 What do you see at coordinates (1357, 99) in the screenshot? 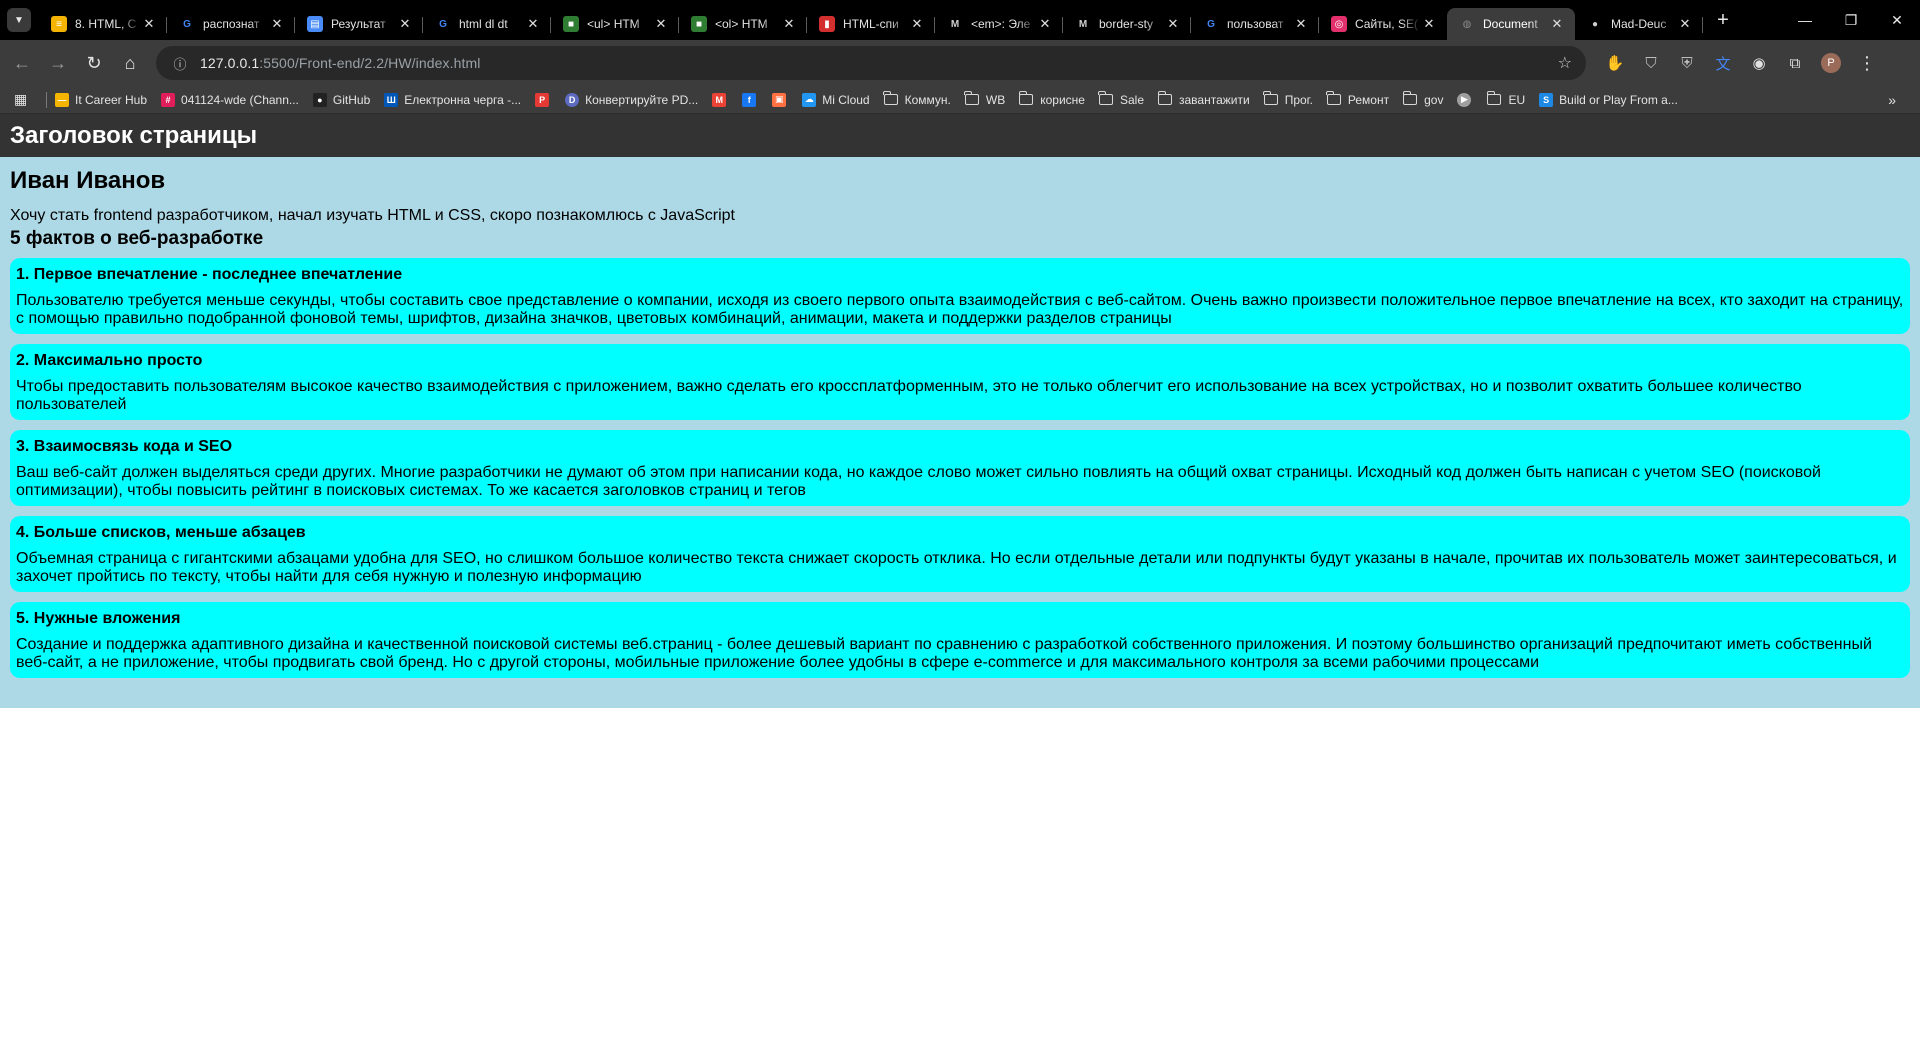
I see `bookmark-folder: Ремонт` at bounding box center [1357, 99].